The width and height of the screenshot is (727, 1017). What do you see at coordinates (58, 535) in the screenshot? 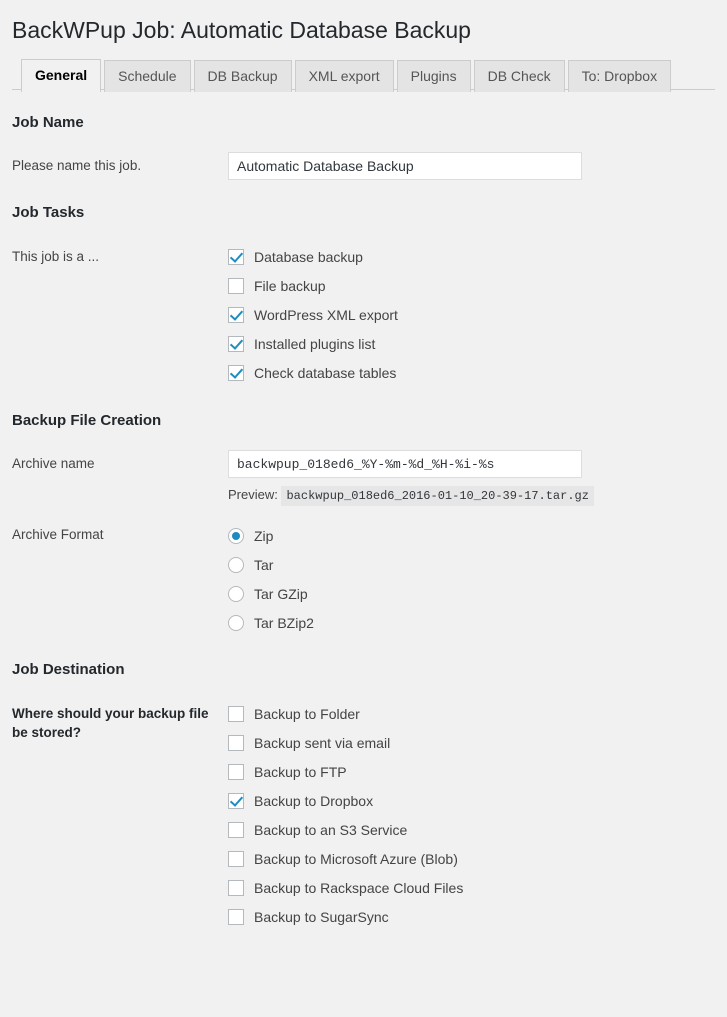
I see `archive-format-label: Archive Format` at bounding box center [58, 535].